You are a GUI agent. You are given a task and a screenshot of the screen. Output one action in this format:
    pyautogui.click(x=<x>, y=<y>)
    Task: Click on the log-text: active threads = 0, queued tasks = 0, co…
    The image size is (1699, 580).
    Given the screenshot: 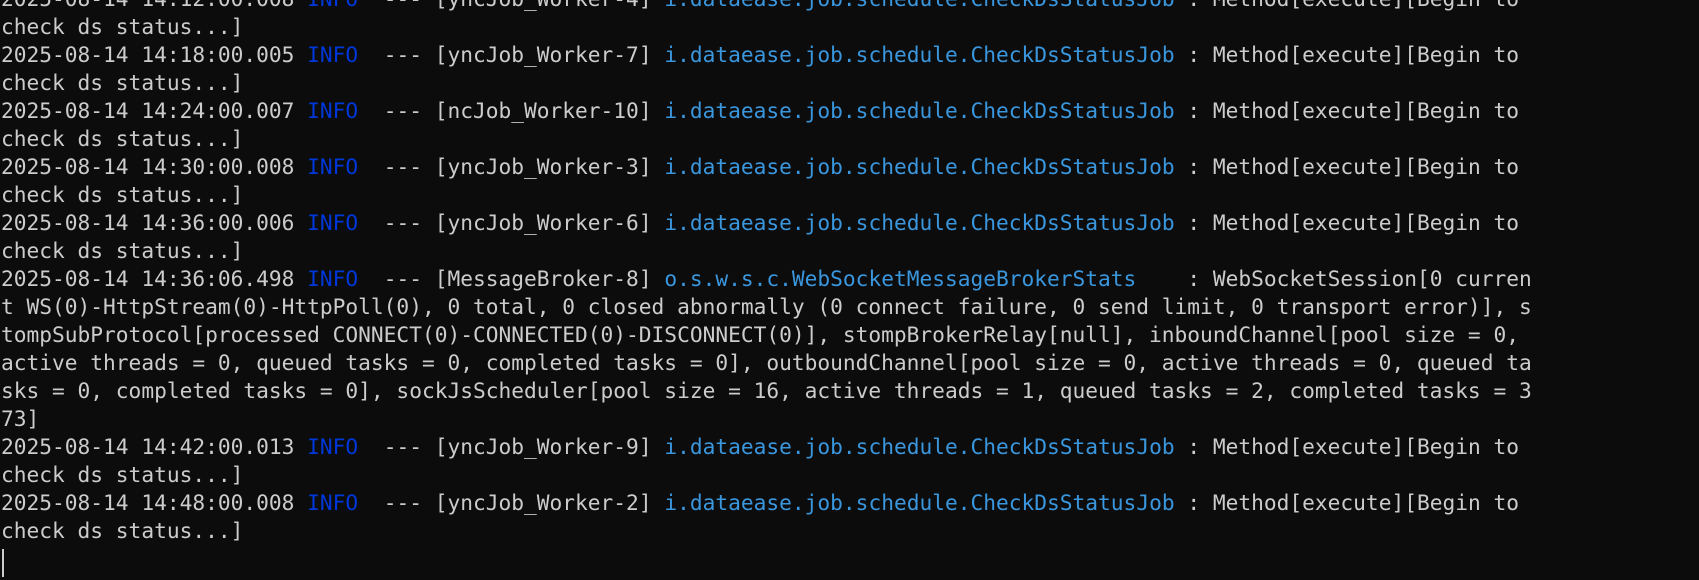 What is the action you would take?
    pyautogui.click(x=766, y=362)
    